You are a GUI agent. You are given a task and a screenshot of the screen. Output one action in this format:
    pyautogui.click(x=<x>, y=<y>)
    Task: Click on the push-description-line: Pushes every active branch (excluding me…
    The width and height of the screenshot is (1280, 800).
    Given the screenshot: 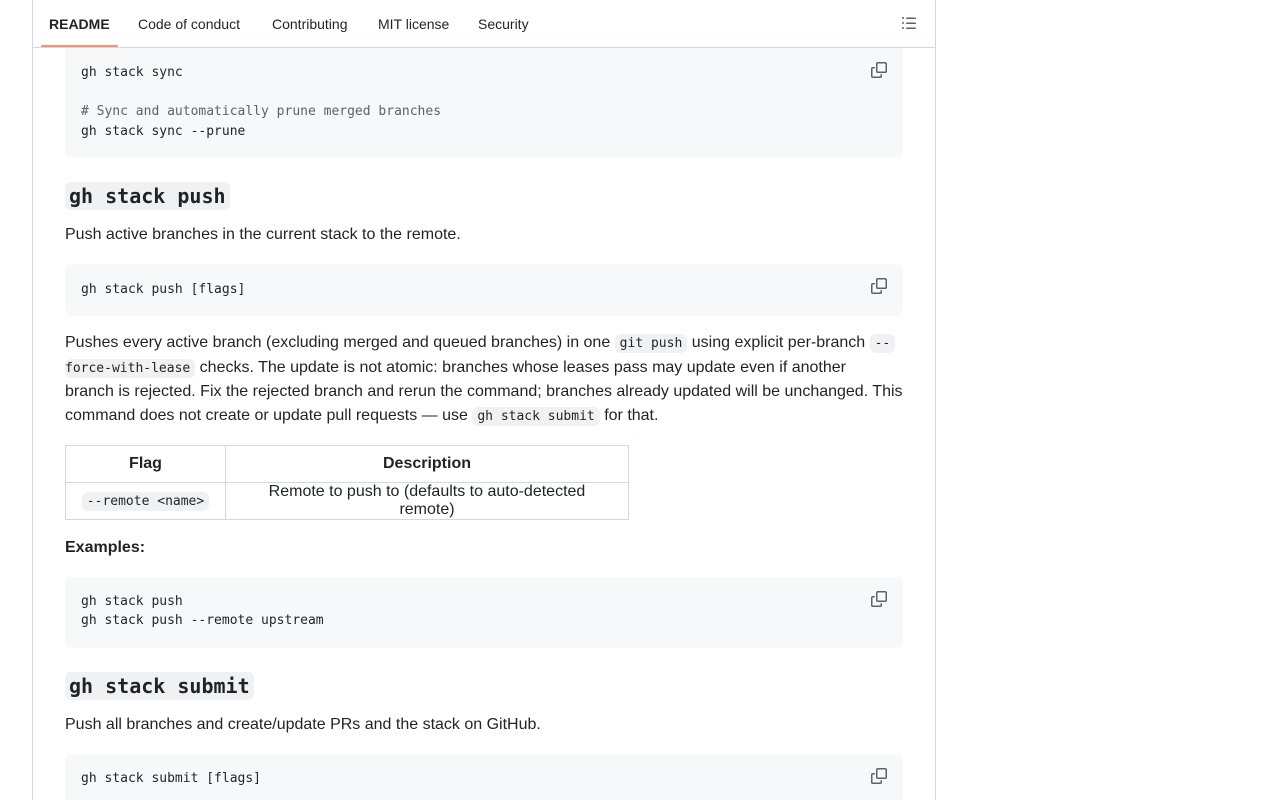 What is the action you would take?
    pyautogui.click(x=480, y=343)
    